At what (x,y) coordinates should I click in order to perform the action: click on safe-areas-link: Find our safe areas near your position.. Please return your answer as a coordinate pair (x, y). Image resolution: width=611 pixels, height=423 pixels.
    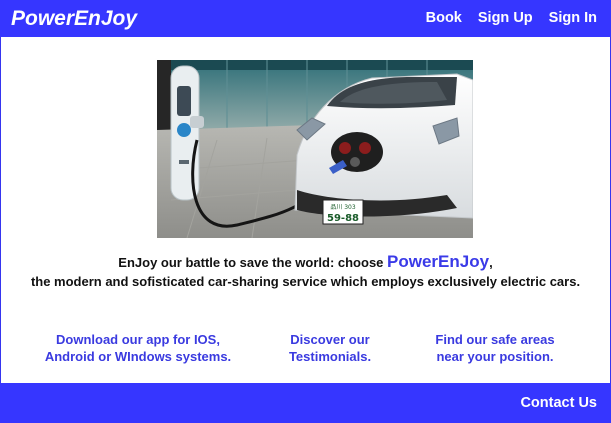
    Looking at the image, I should click on (495, 348).